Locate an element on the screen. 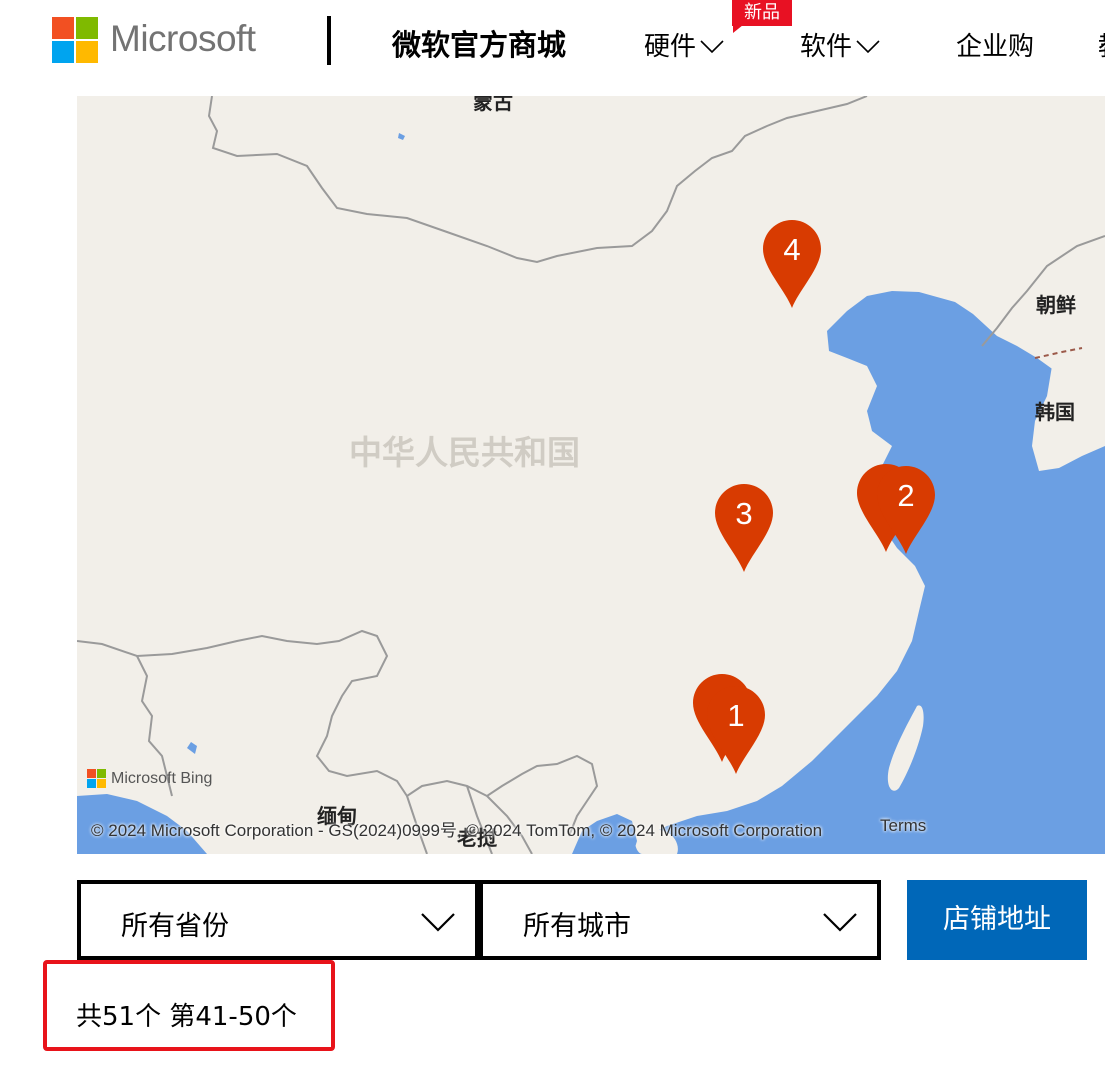 The height and width of the screenshot is (1065, 1105). inland-water is located at coordinates (192, 748).